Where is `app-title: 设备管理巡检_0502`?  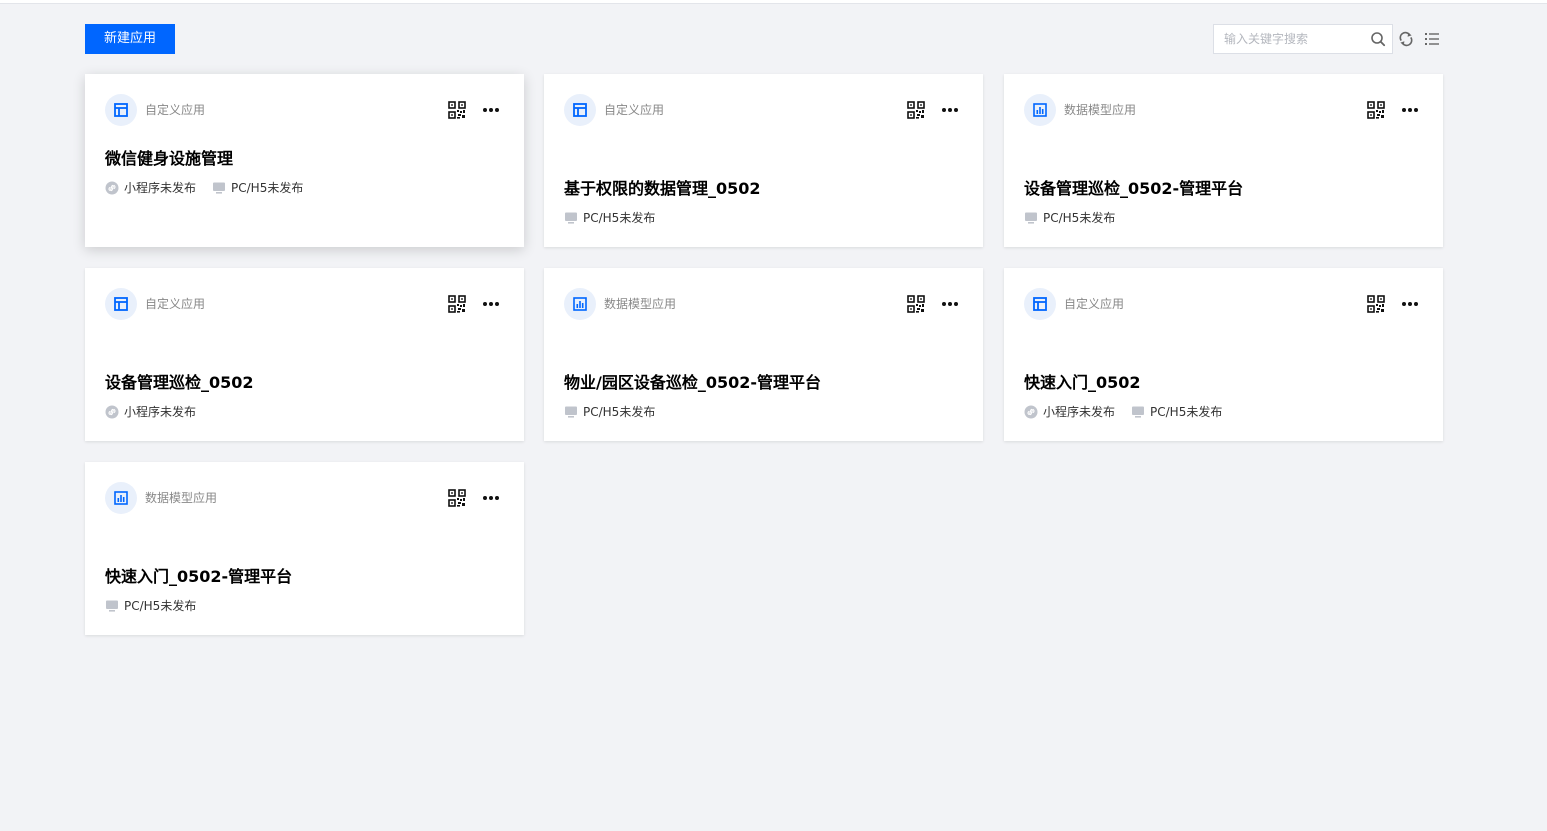 app-title: 设备管理巡检_0502 is located at coordinates (179, 383).